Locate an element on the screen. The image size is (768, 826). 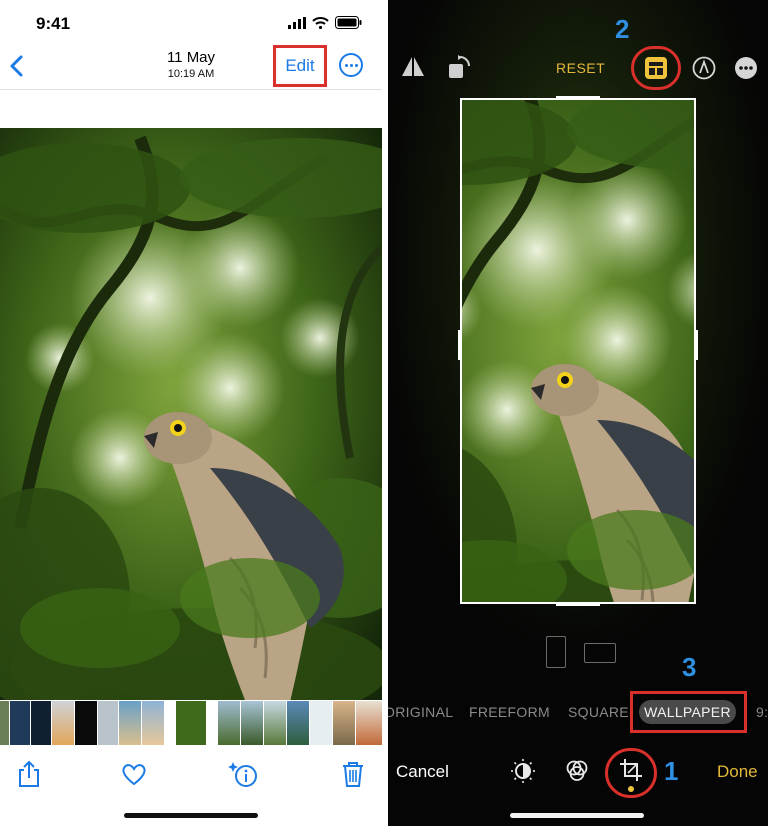
portrait-orientation-icon is located at coordinates (556, 652).